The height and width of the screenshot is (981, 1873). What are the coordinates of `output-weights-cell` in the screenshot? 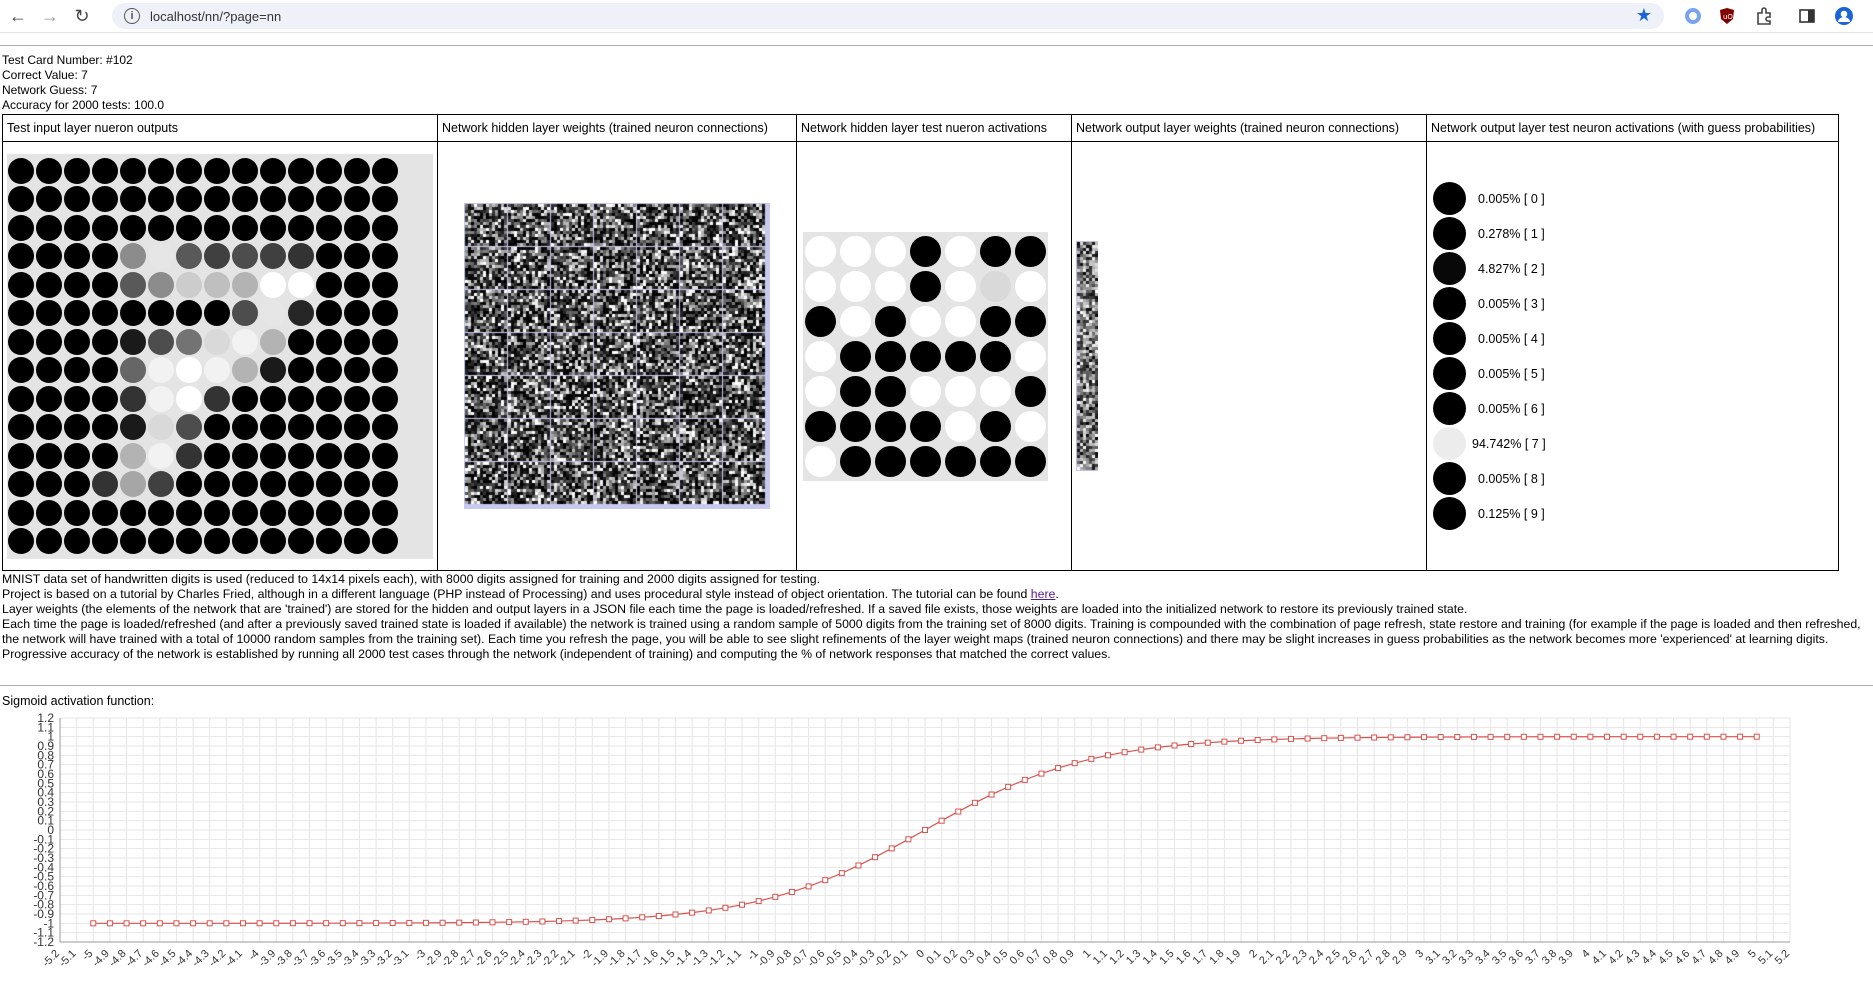 It's located at (1249, 356).